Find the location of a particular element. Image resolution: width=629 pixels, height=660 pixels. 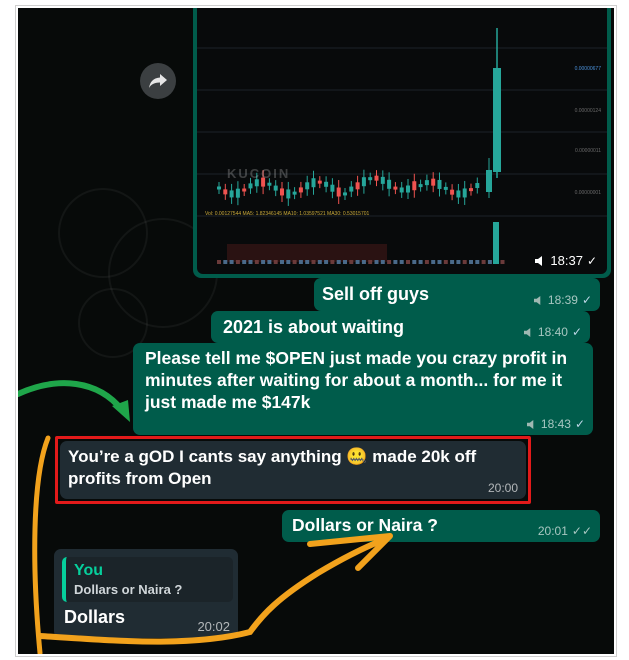

price-label-1: 0.00000677 is located at coordinates (587, 69).